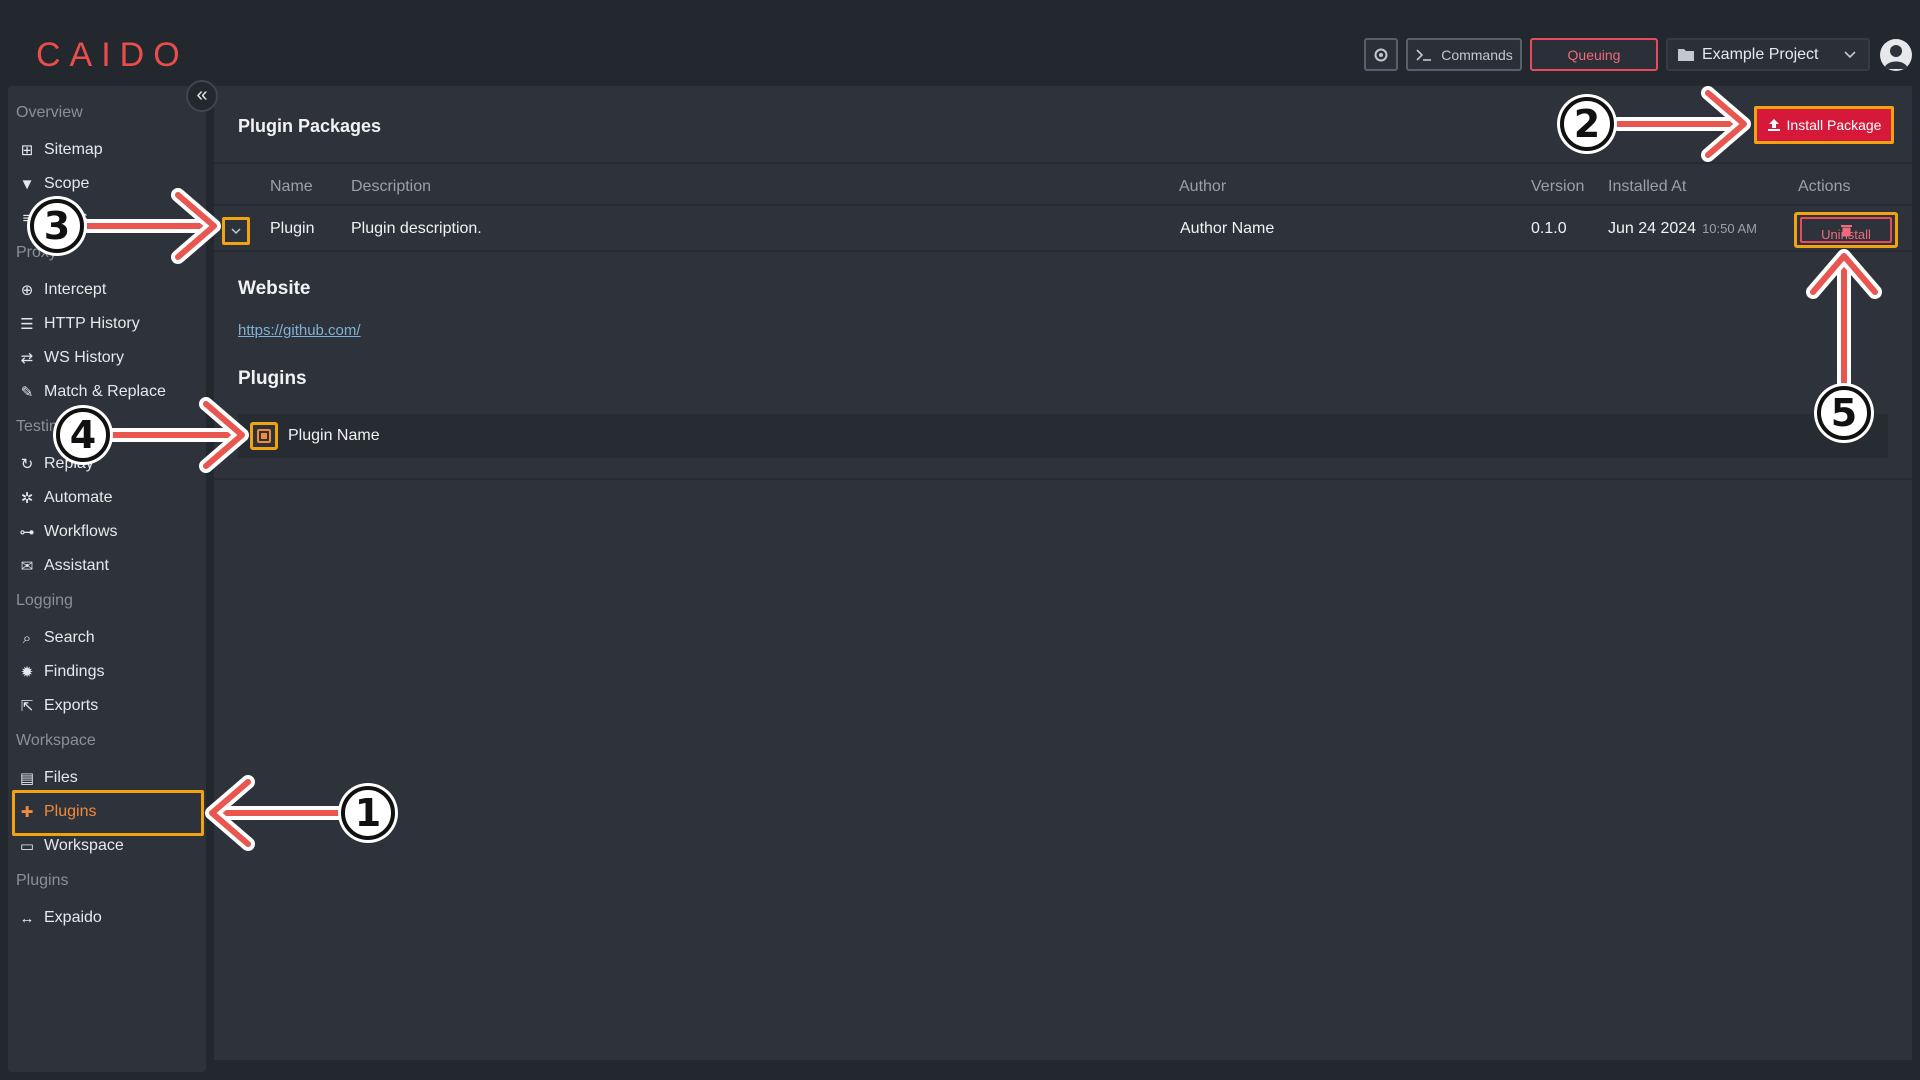 This screenshot has height=1080, width=1920. Describe the element at coordinates (103, 918) in the screenshot. I see `sidebar-item-expaido: ↔ Expaido` at that location.